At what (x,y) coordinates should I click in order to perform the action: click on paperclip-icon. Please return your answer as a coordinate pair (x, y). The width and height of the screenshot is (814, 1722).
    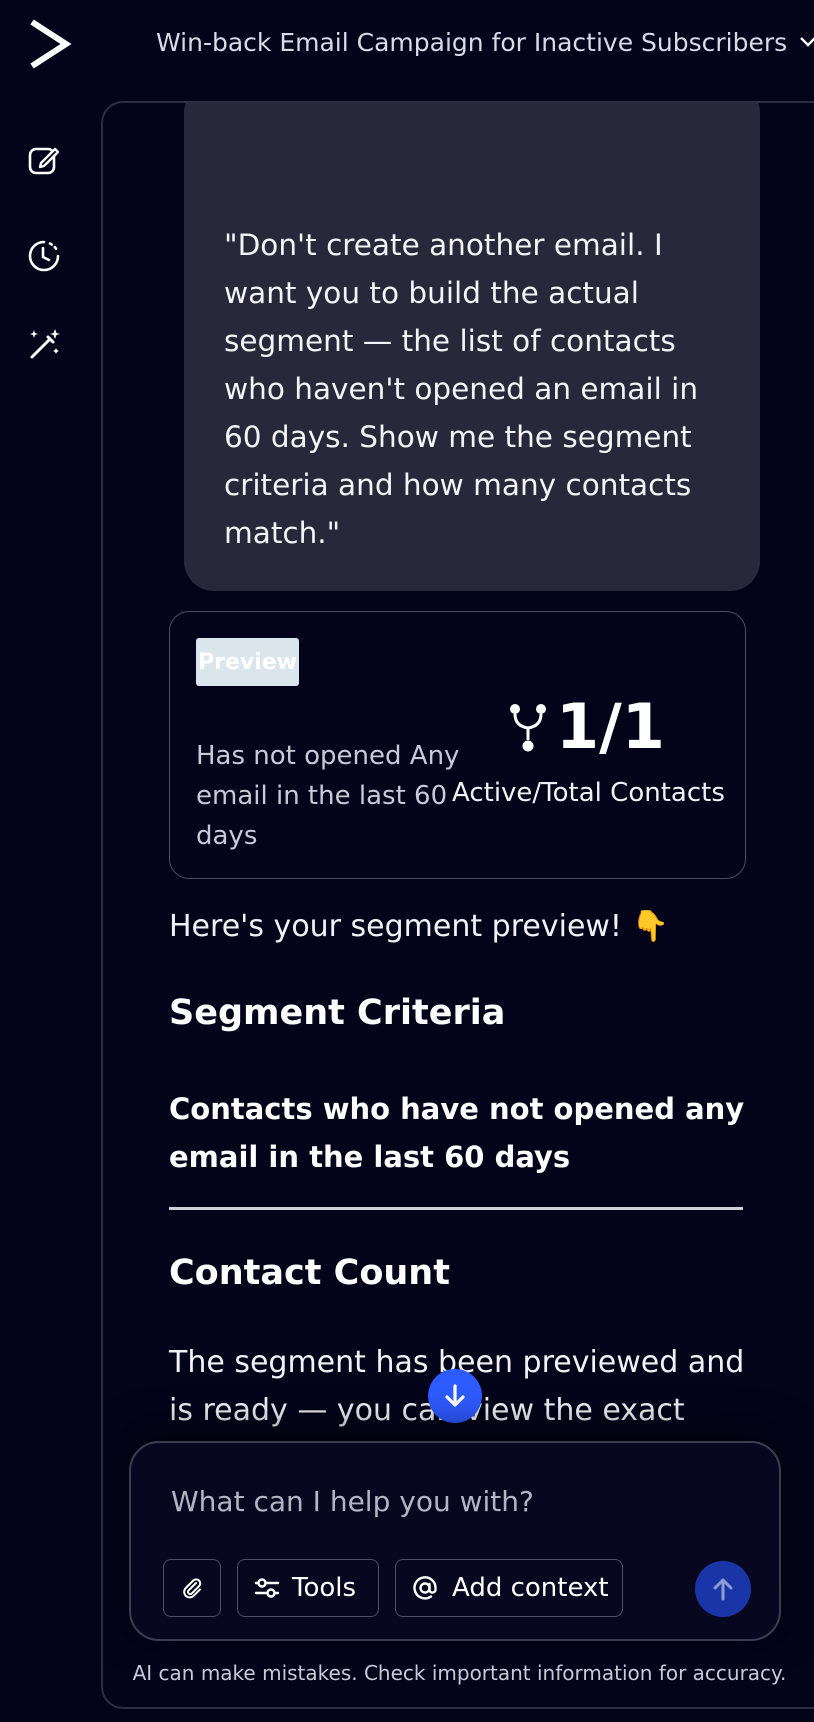
    Looking at the image, I should click on (192, 1588).